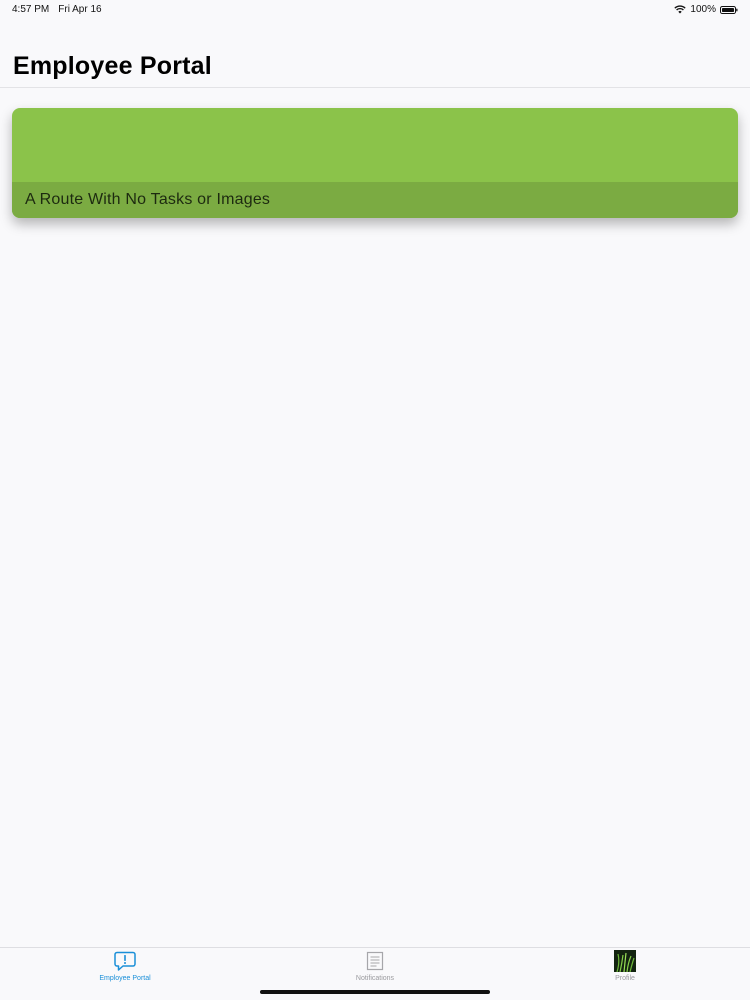  I want to click on message-alert-icon, so click(125, 961).